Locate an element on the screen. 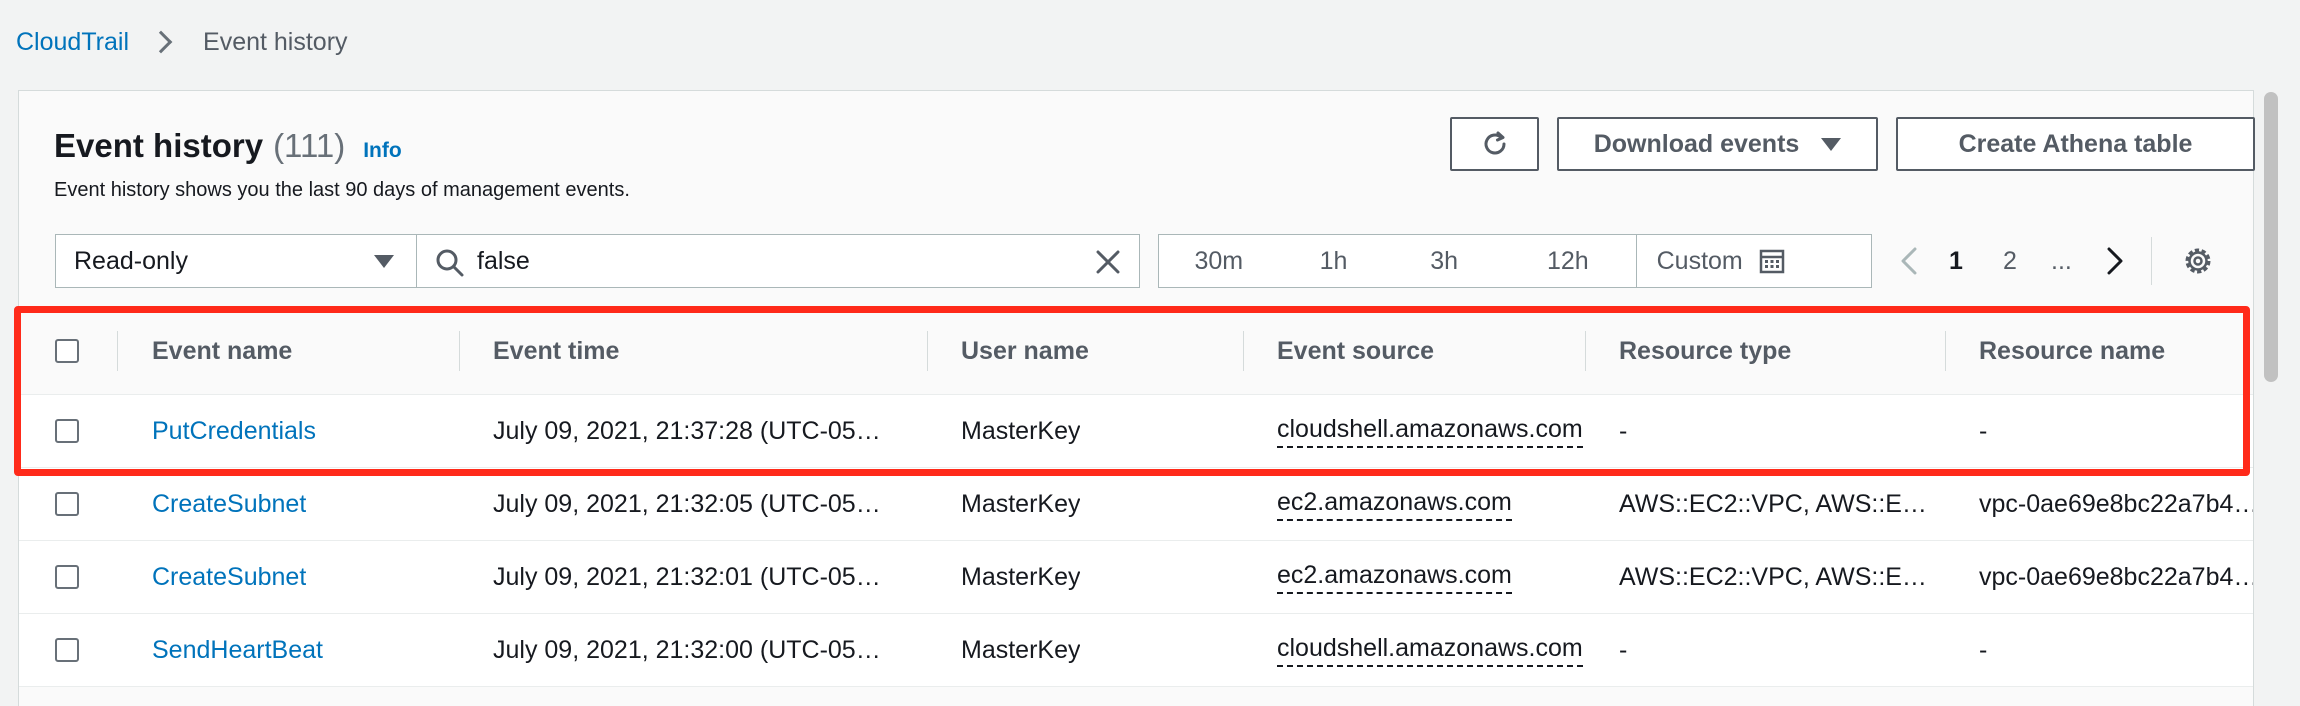 This screenshot has width=2300, height=706. chevron-left-icon is located at coordinates (1909, 261).